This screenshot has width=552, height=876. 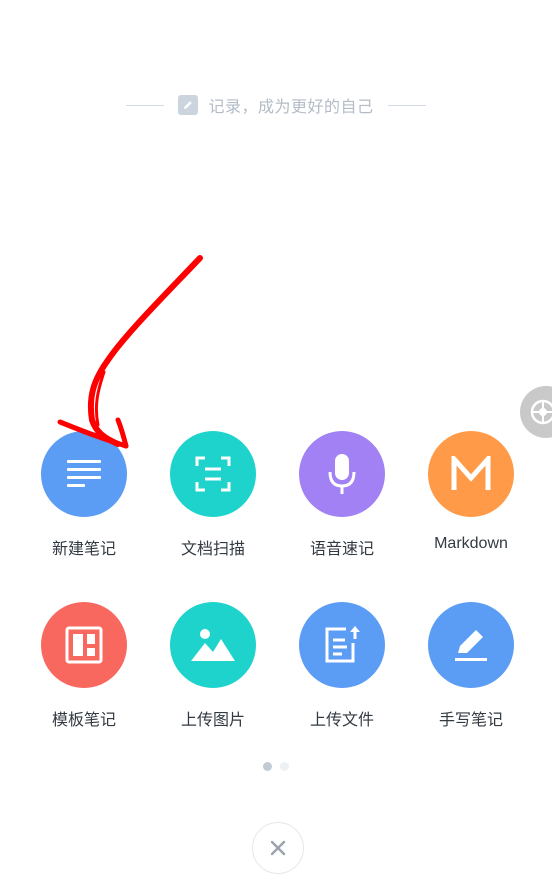 What do you see at coordinates (84, 645) in the screenshot?
I see `template-icon` at bounding box center [84, 645].